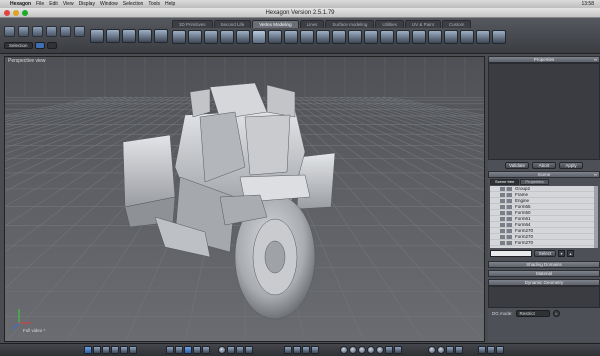  I want to click on quad-view-icon, so click(106, 350).